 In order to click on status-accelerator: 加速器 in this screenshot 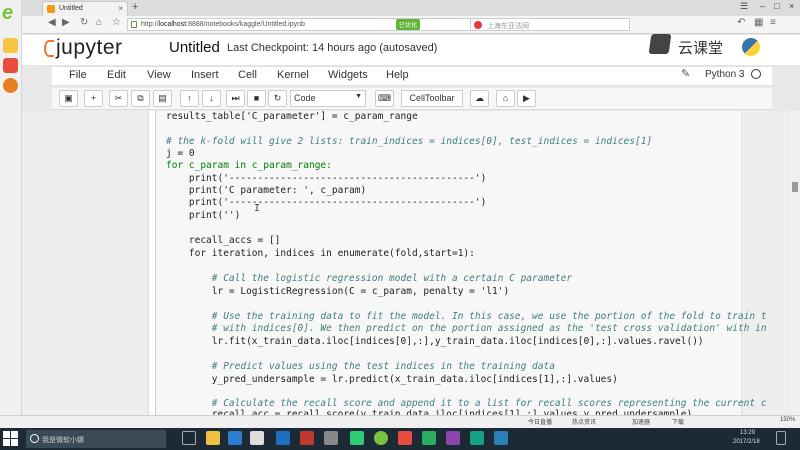, I will do `click(641, 421)`.